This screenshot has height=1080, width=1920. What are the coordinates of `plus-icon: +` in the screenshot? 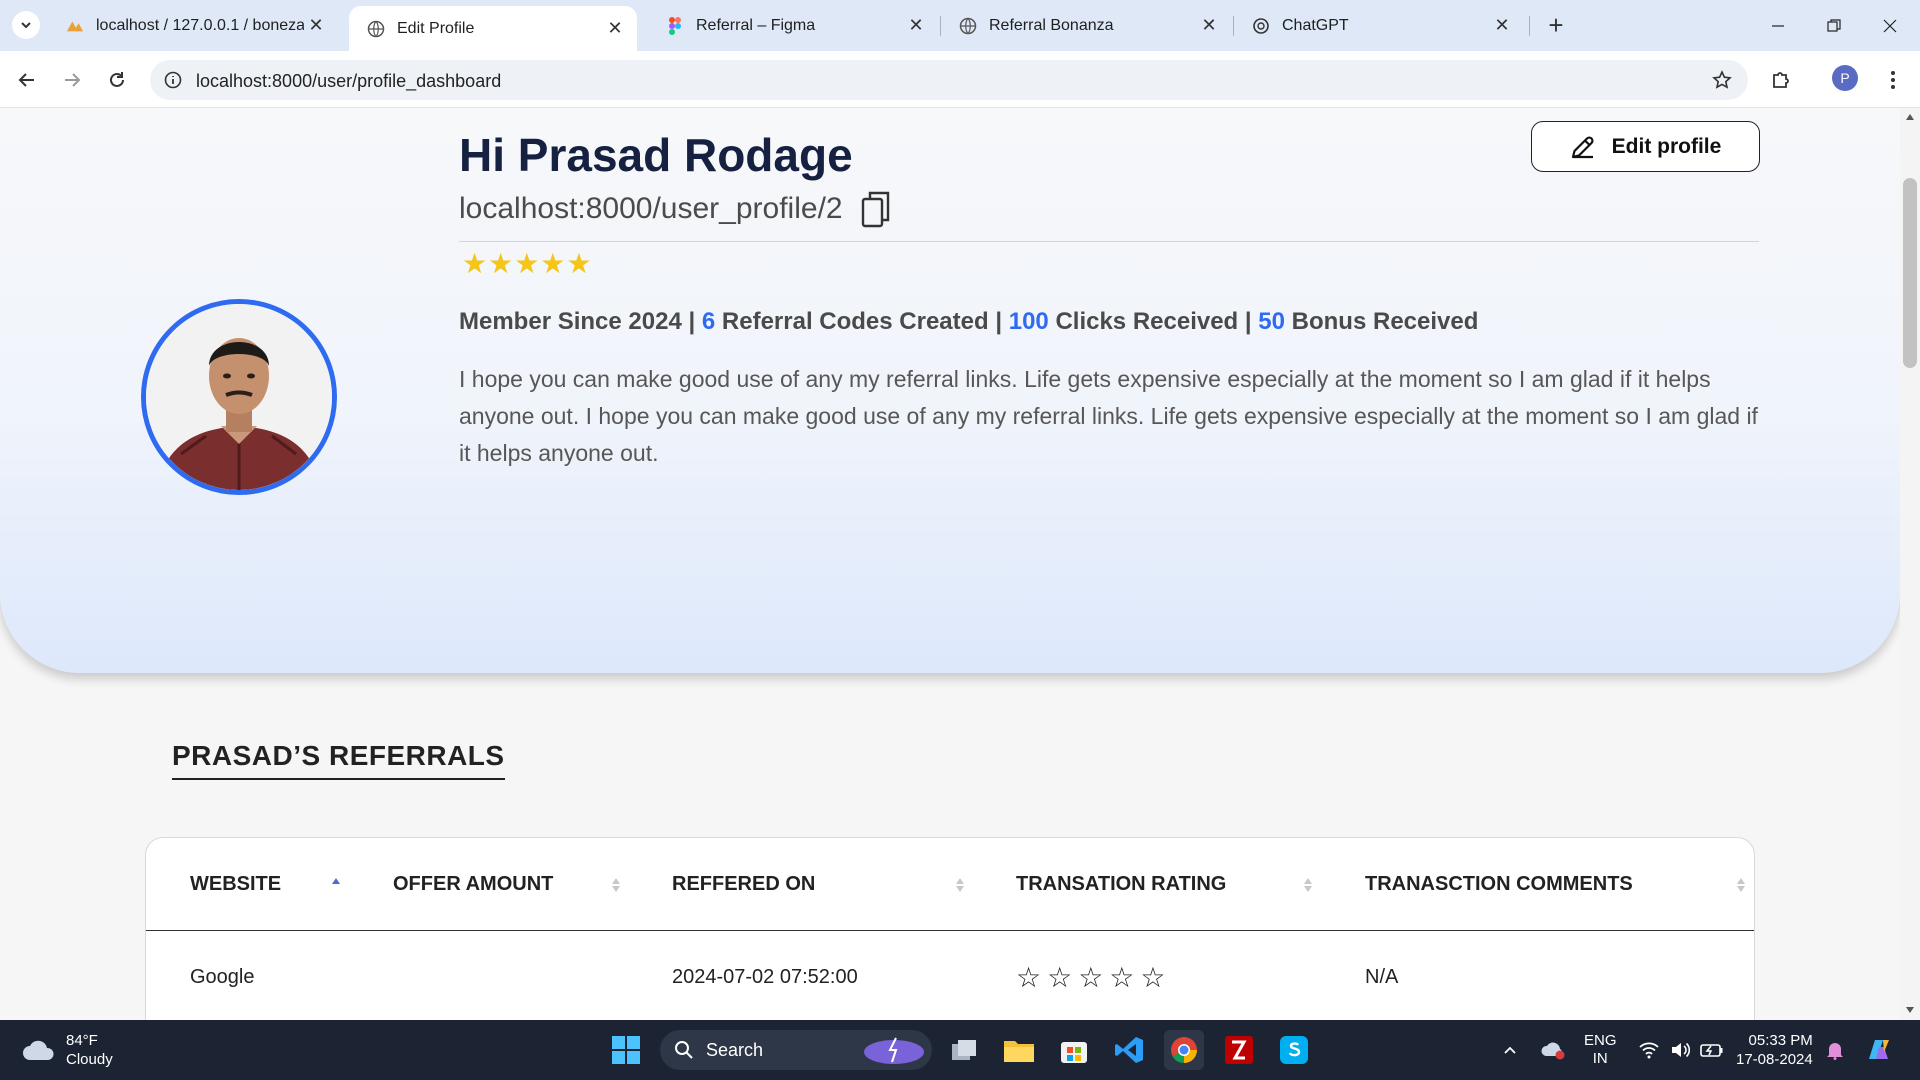 It's located at (1556, 24).